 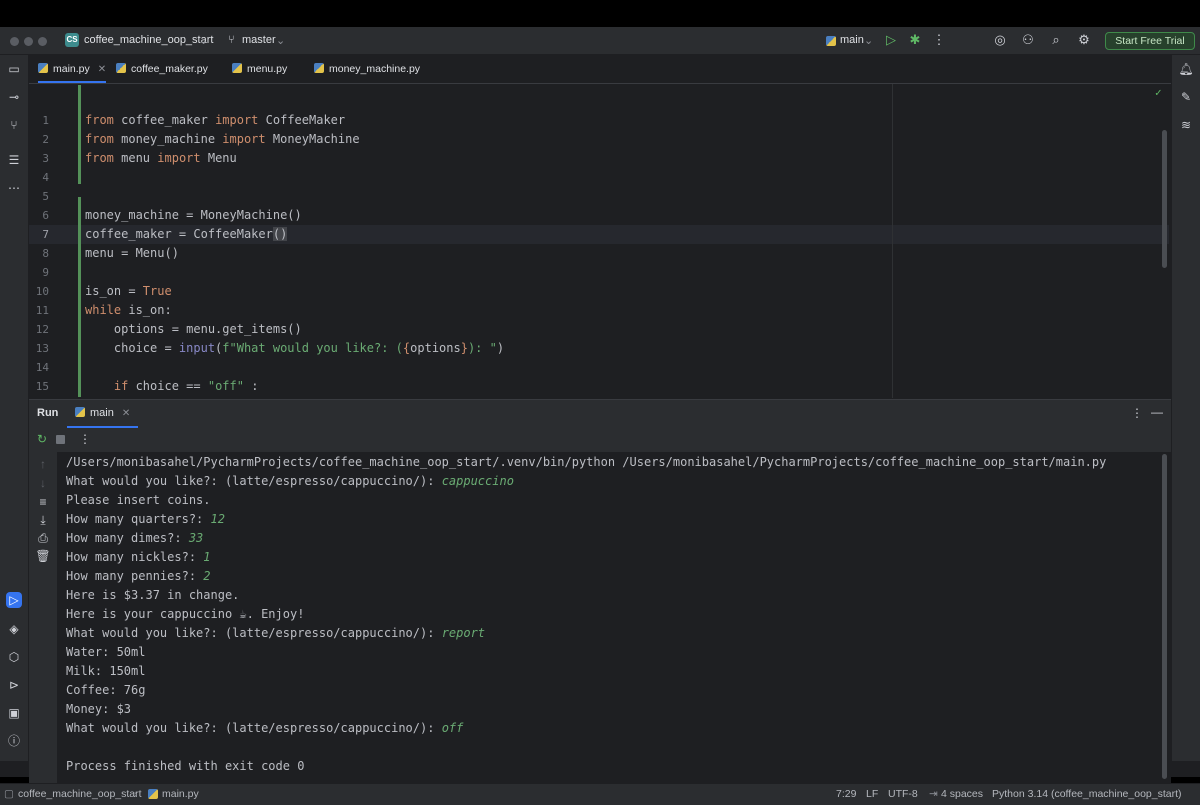 I want to click on start-free-trial-button: Start Free Trial, so click(x=1150, y=41).